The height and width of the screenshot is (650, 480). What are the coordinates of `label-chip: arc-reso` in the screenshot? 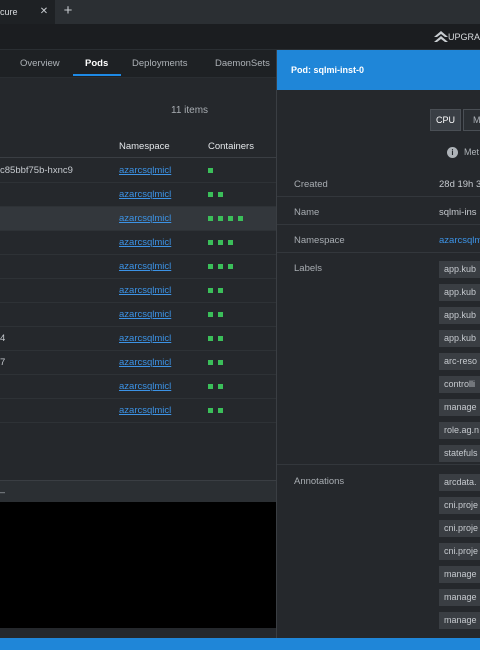 It's located at (459, 361).